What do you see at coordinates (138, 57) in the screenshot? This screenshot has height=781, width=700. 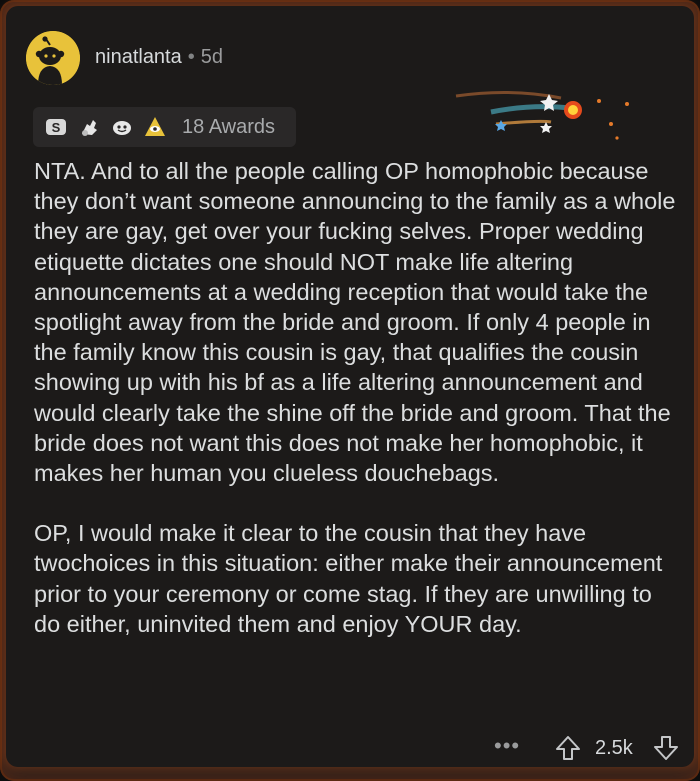 I see `username-link: ninatlanta` at bounding box center [138, 57].